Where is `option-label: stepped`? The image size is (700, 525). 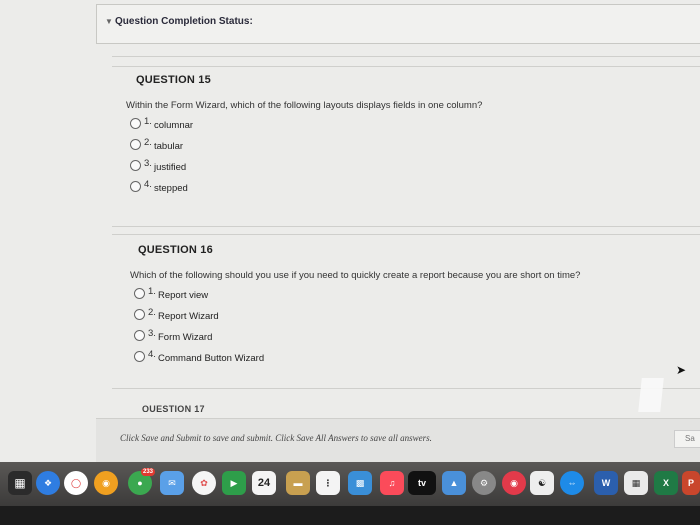 option-label: stepped is located at coordinates (171, 188).